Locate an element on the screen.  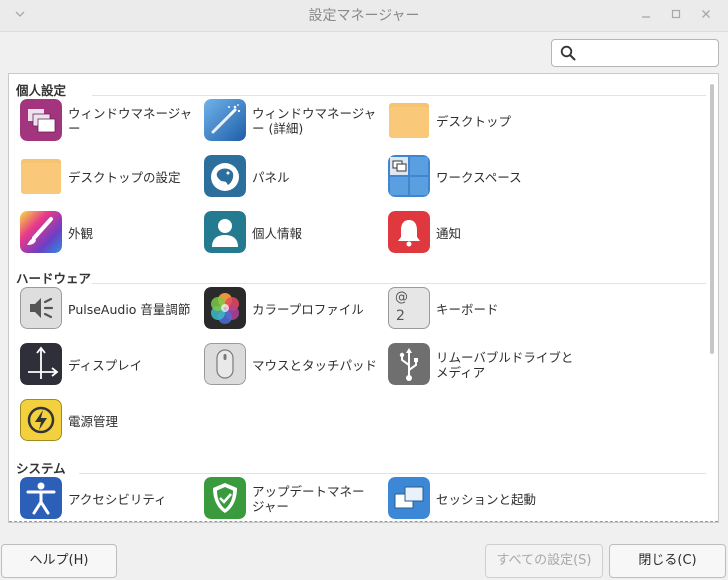
scroll-edge-indicator is located at coordinates (363, 521).